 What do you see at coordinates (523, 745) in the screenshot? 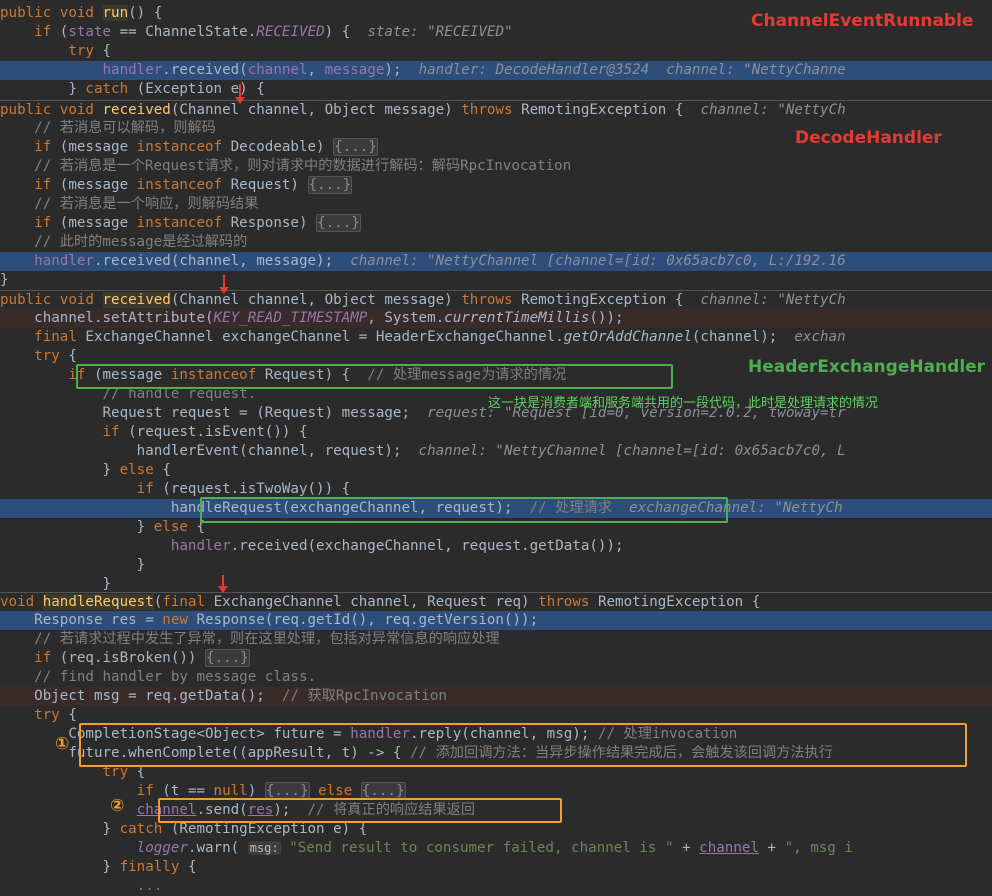
I see `highlight-box-reply-when-complete` at bounding box center [523, 745].